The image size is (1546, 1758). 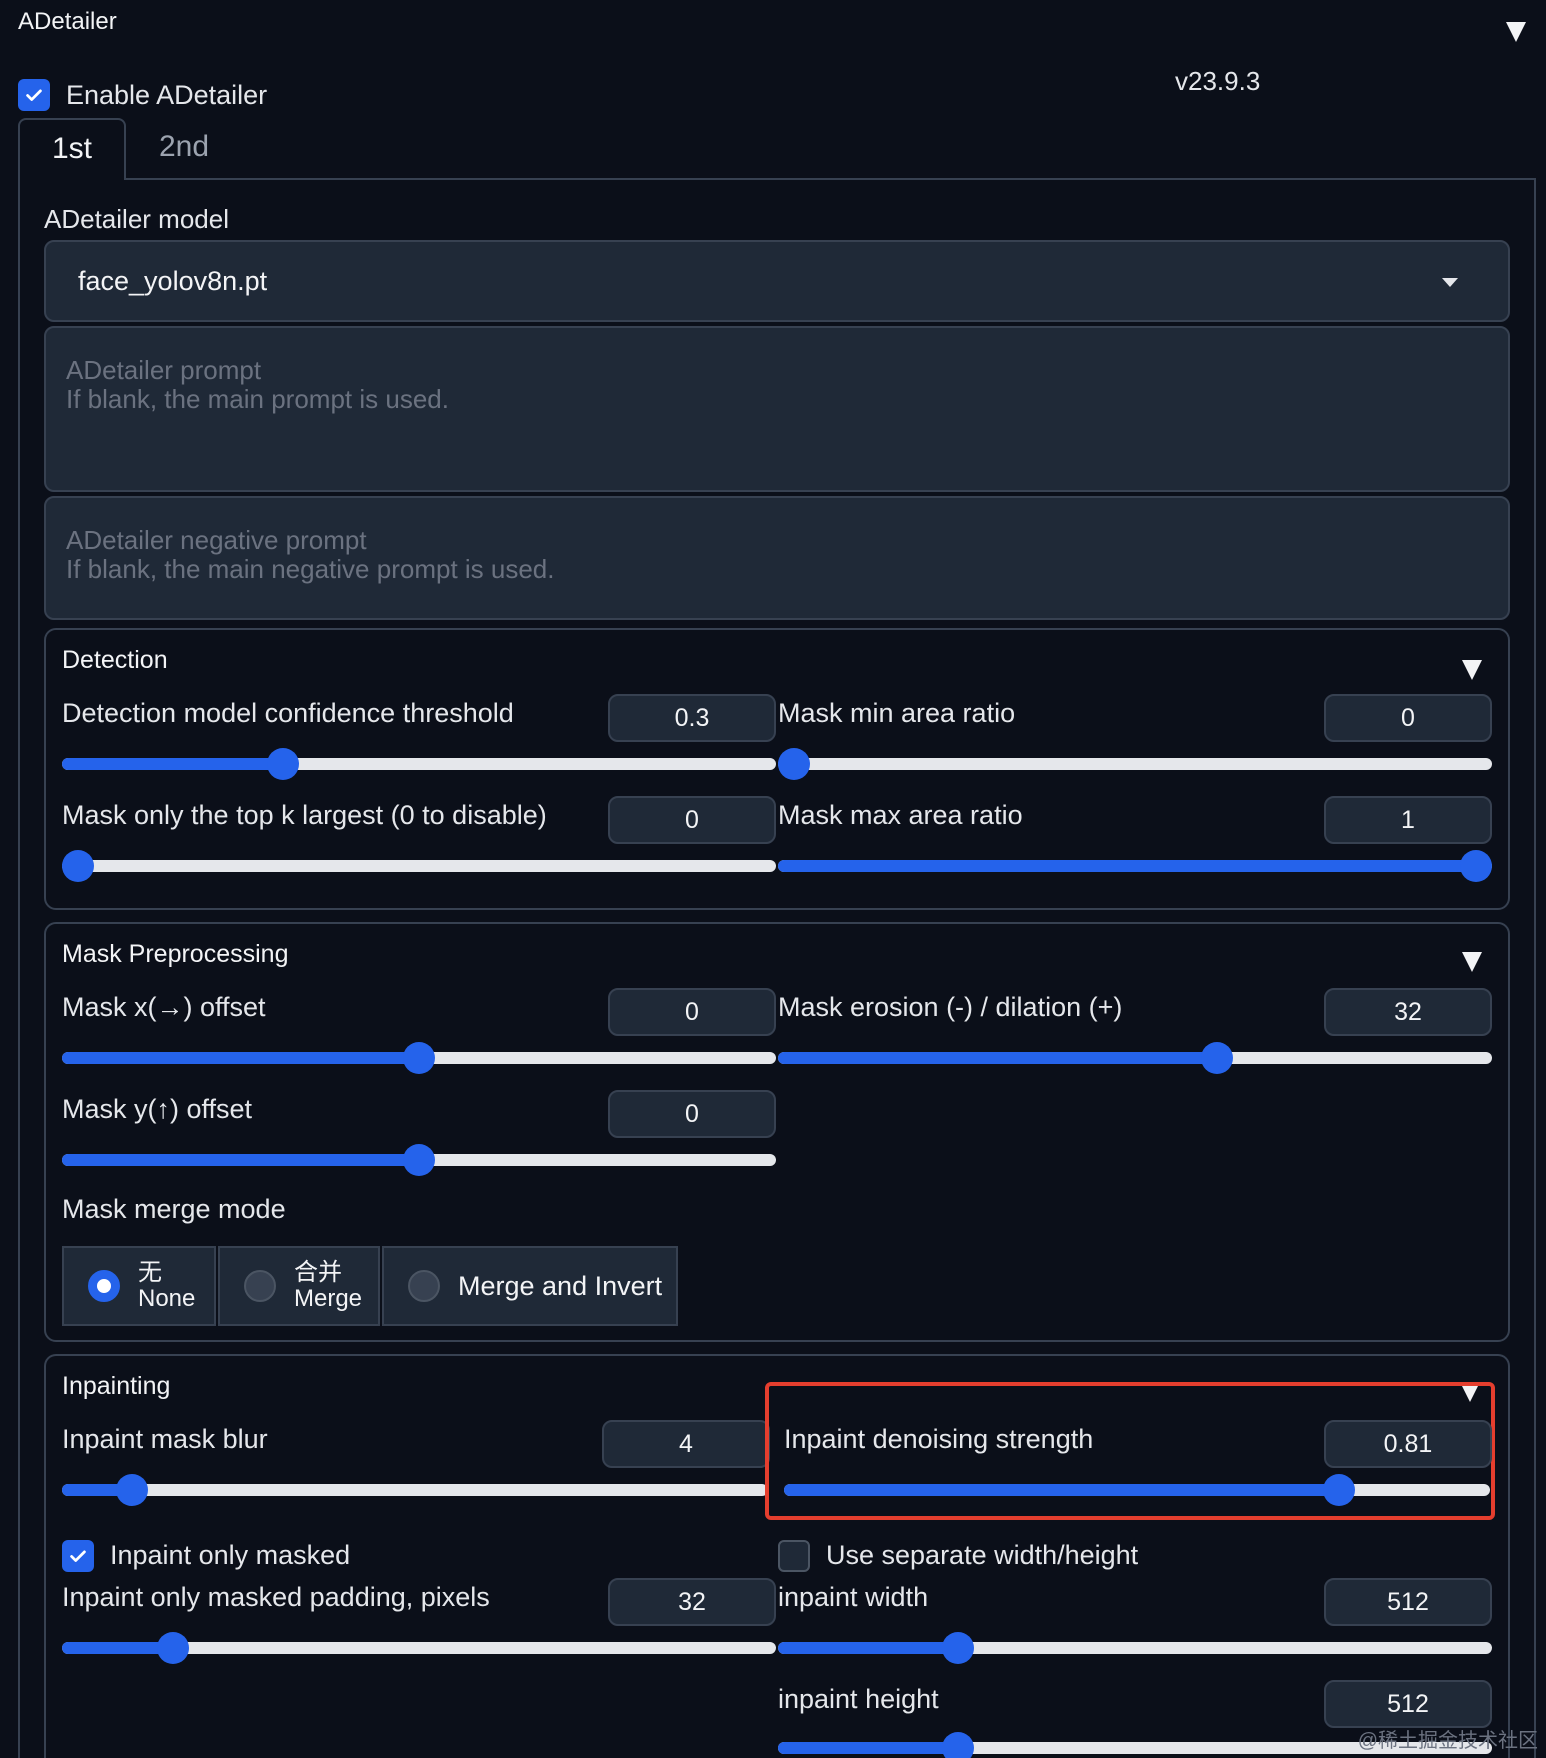 I want to click on detection-title: Detection, so click(x=115, y=660).